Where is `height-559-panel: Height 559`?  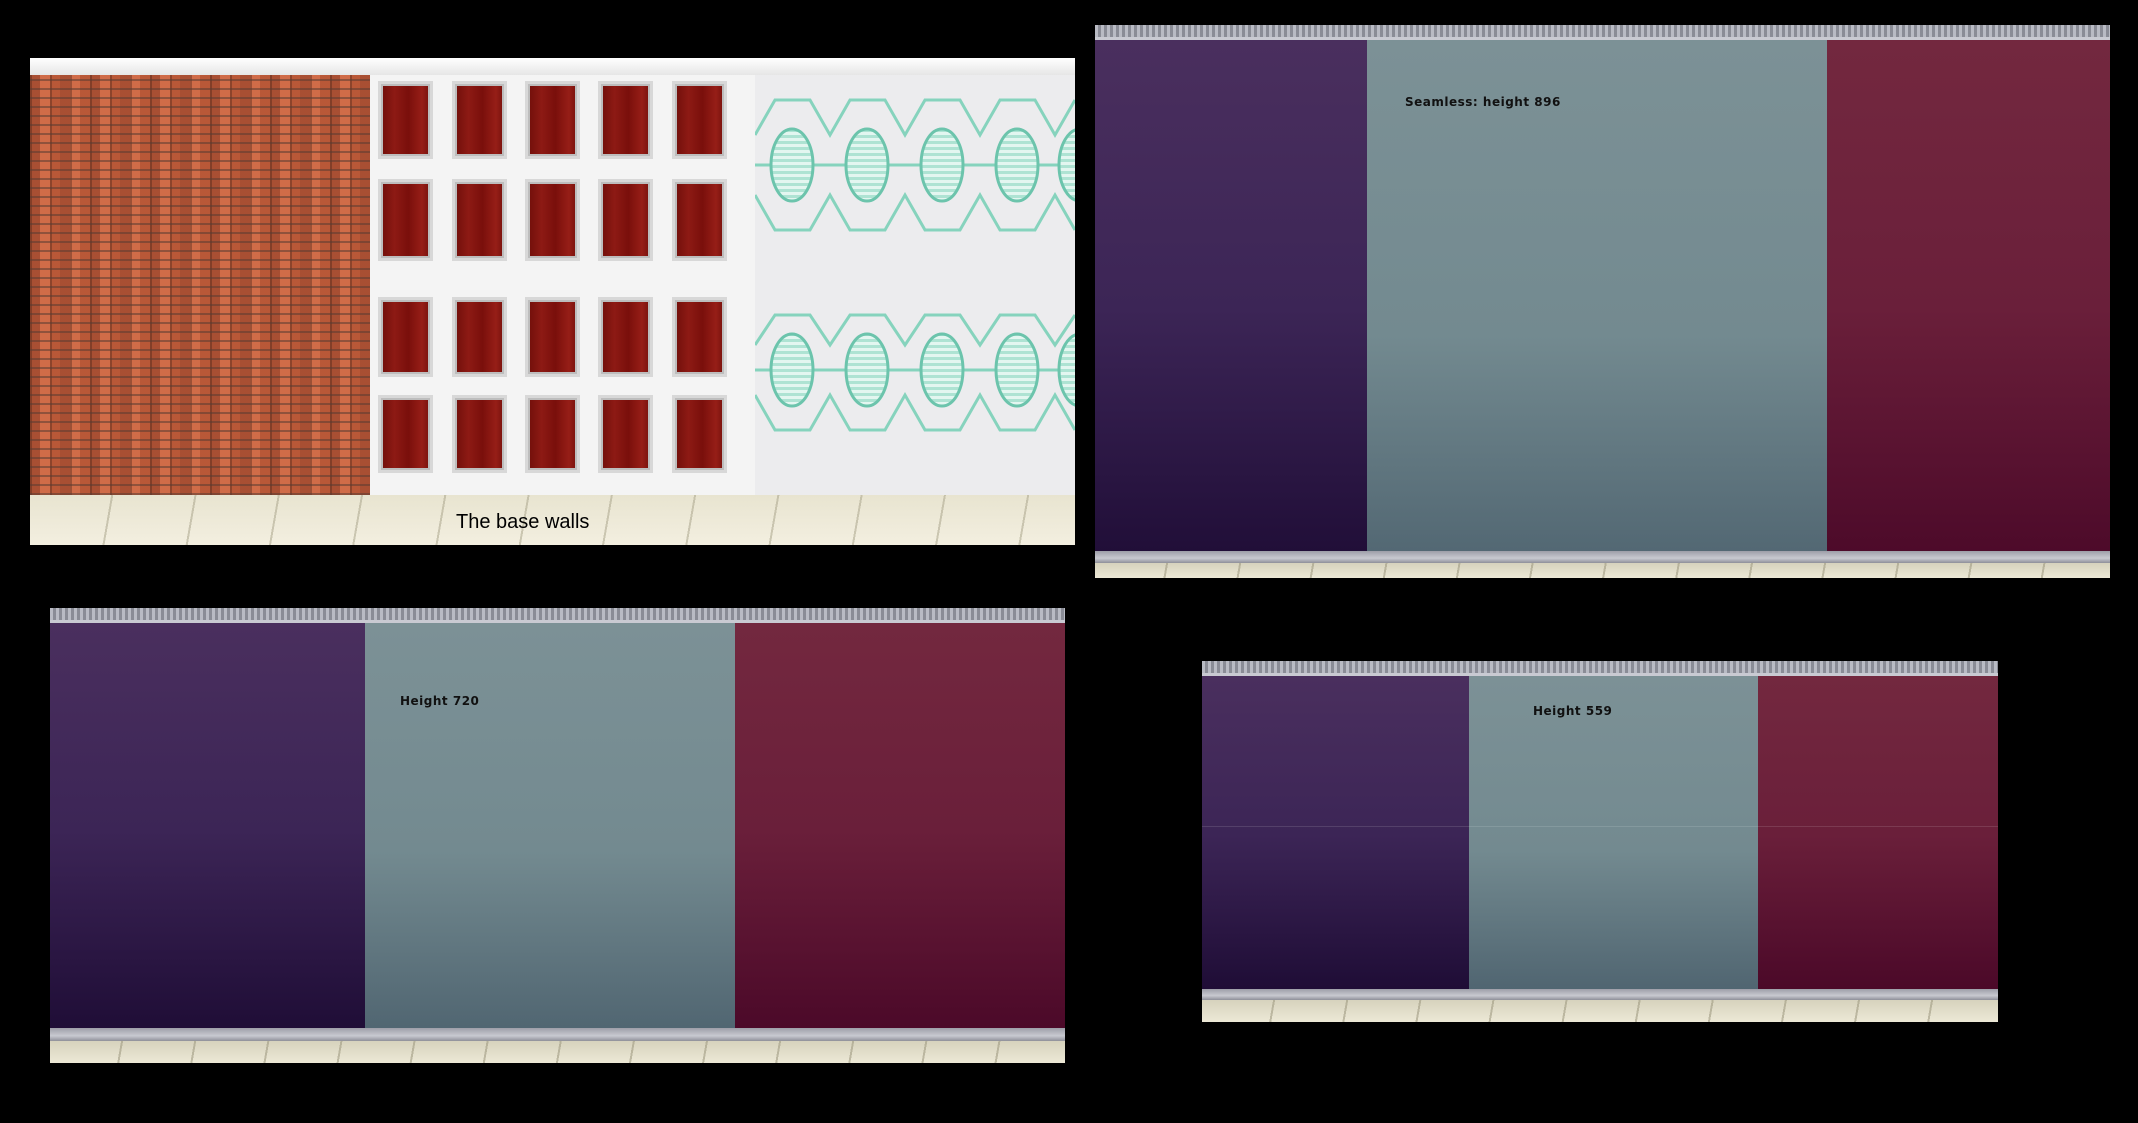 height-559-panel: Height 559 is located at coordinates (1600, 841).